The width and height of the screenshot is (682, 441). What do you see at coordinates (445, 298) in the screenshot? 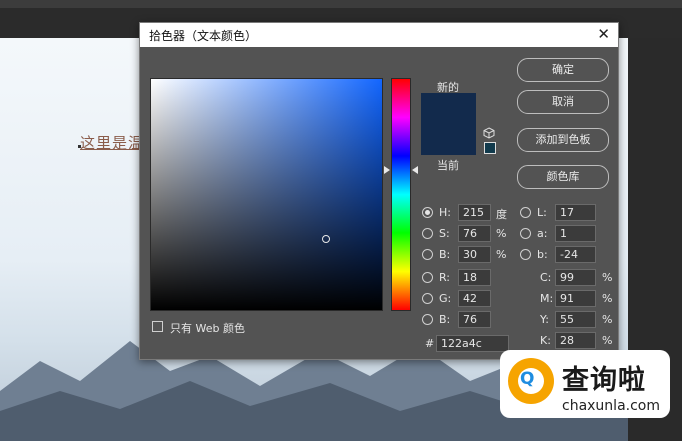
I see `g-label: G:` at bounding box center [445, 298].